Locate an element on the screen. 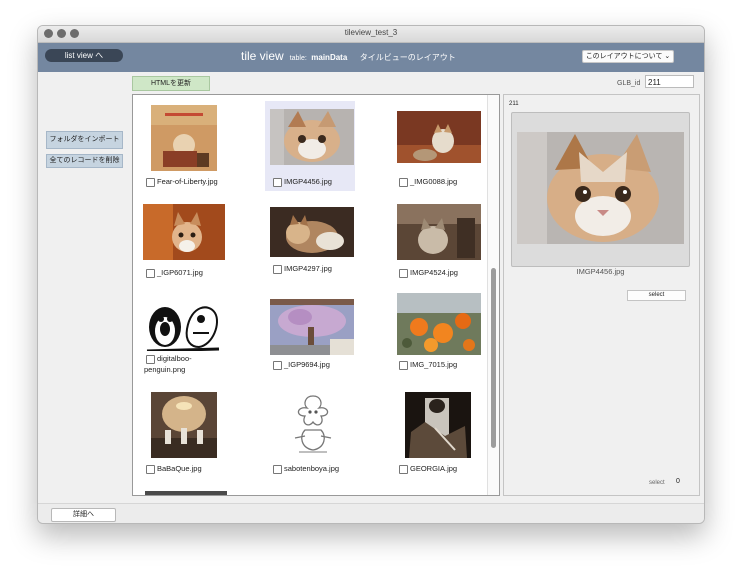 The height and width of the screenshot is (571, 740). tile-filename: _IMG0088.jpg is located at coordinates (434, 181).